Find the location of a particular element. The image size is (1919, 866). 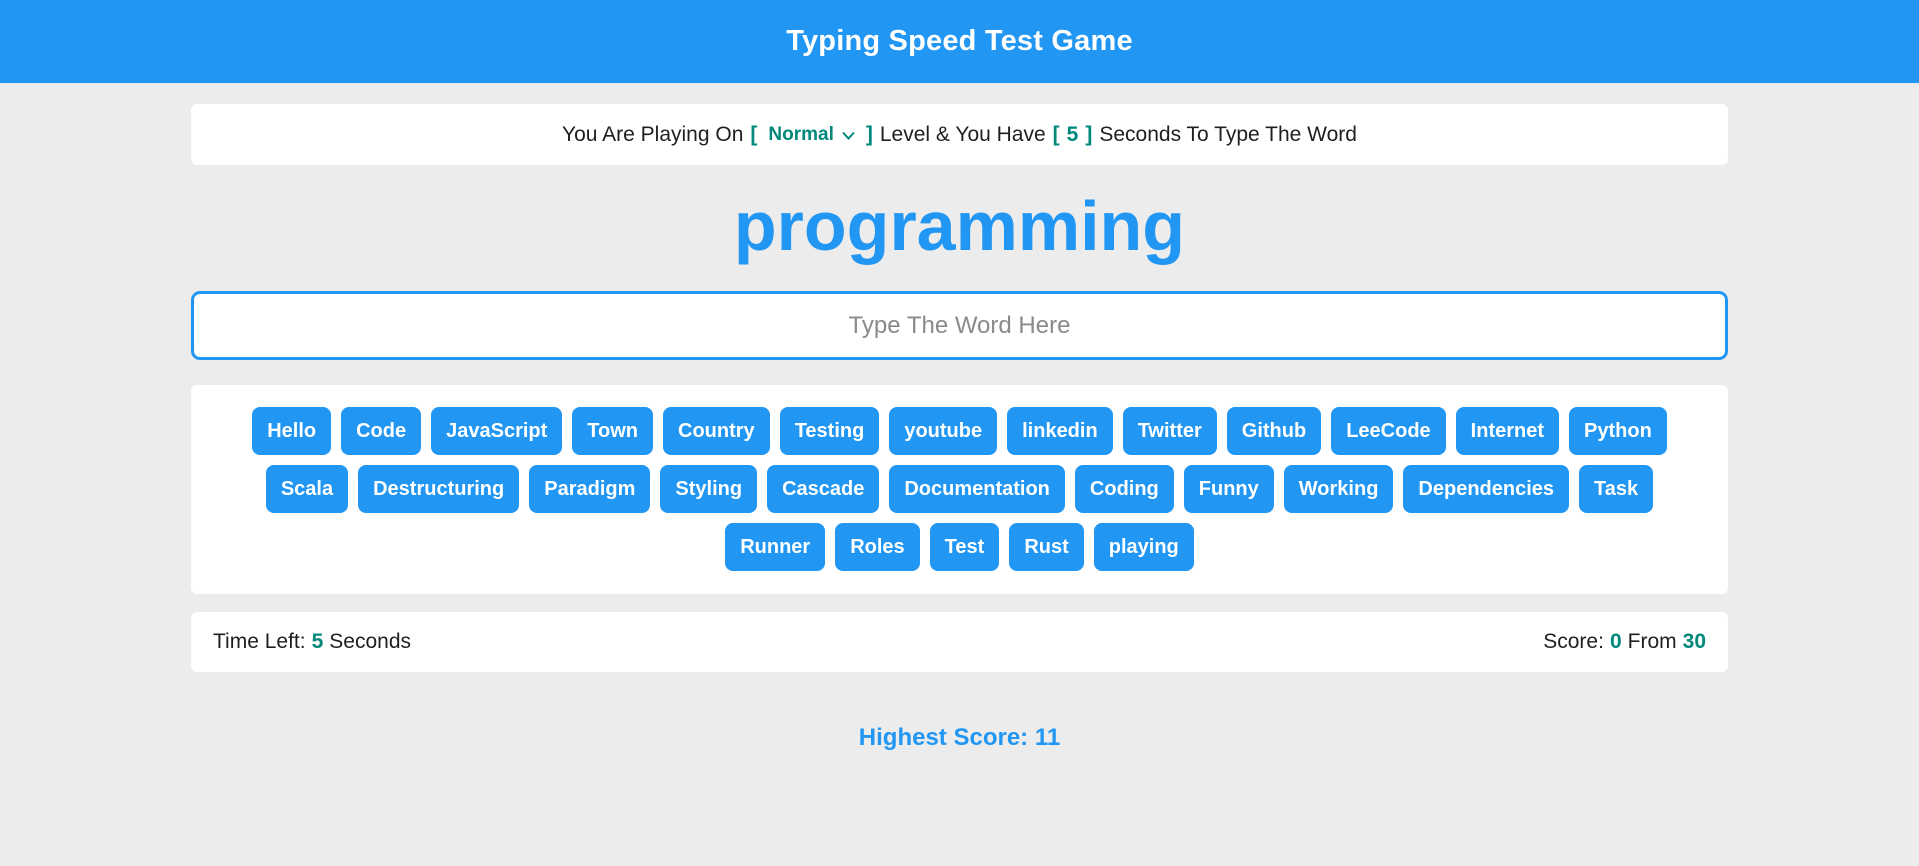

highest-score: Highest Score: 11 is located at coordinates (959, 738).